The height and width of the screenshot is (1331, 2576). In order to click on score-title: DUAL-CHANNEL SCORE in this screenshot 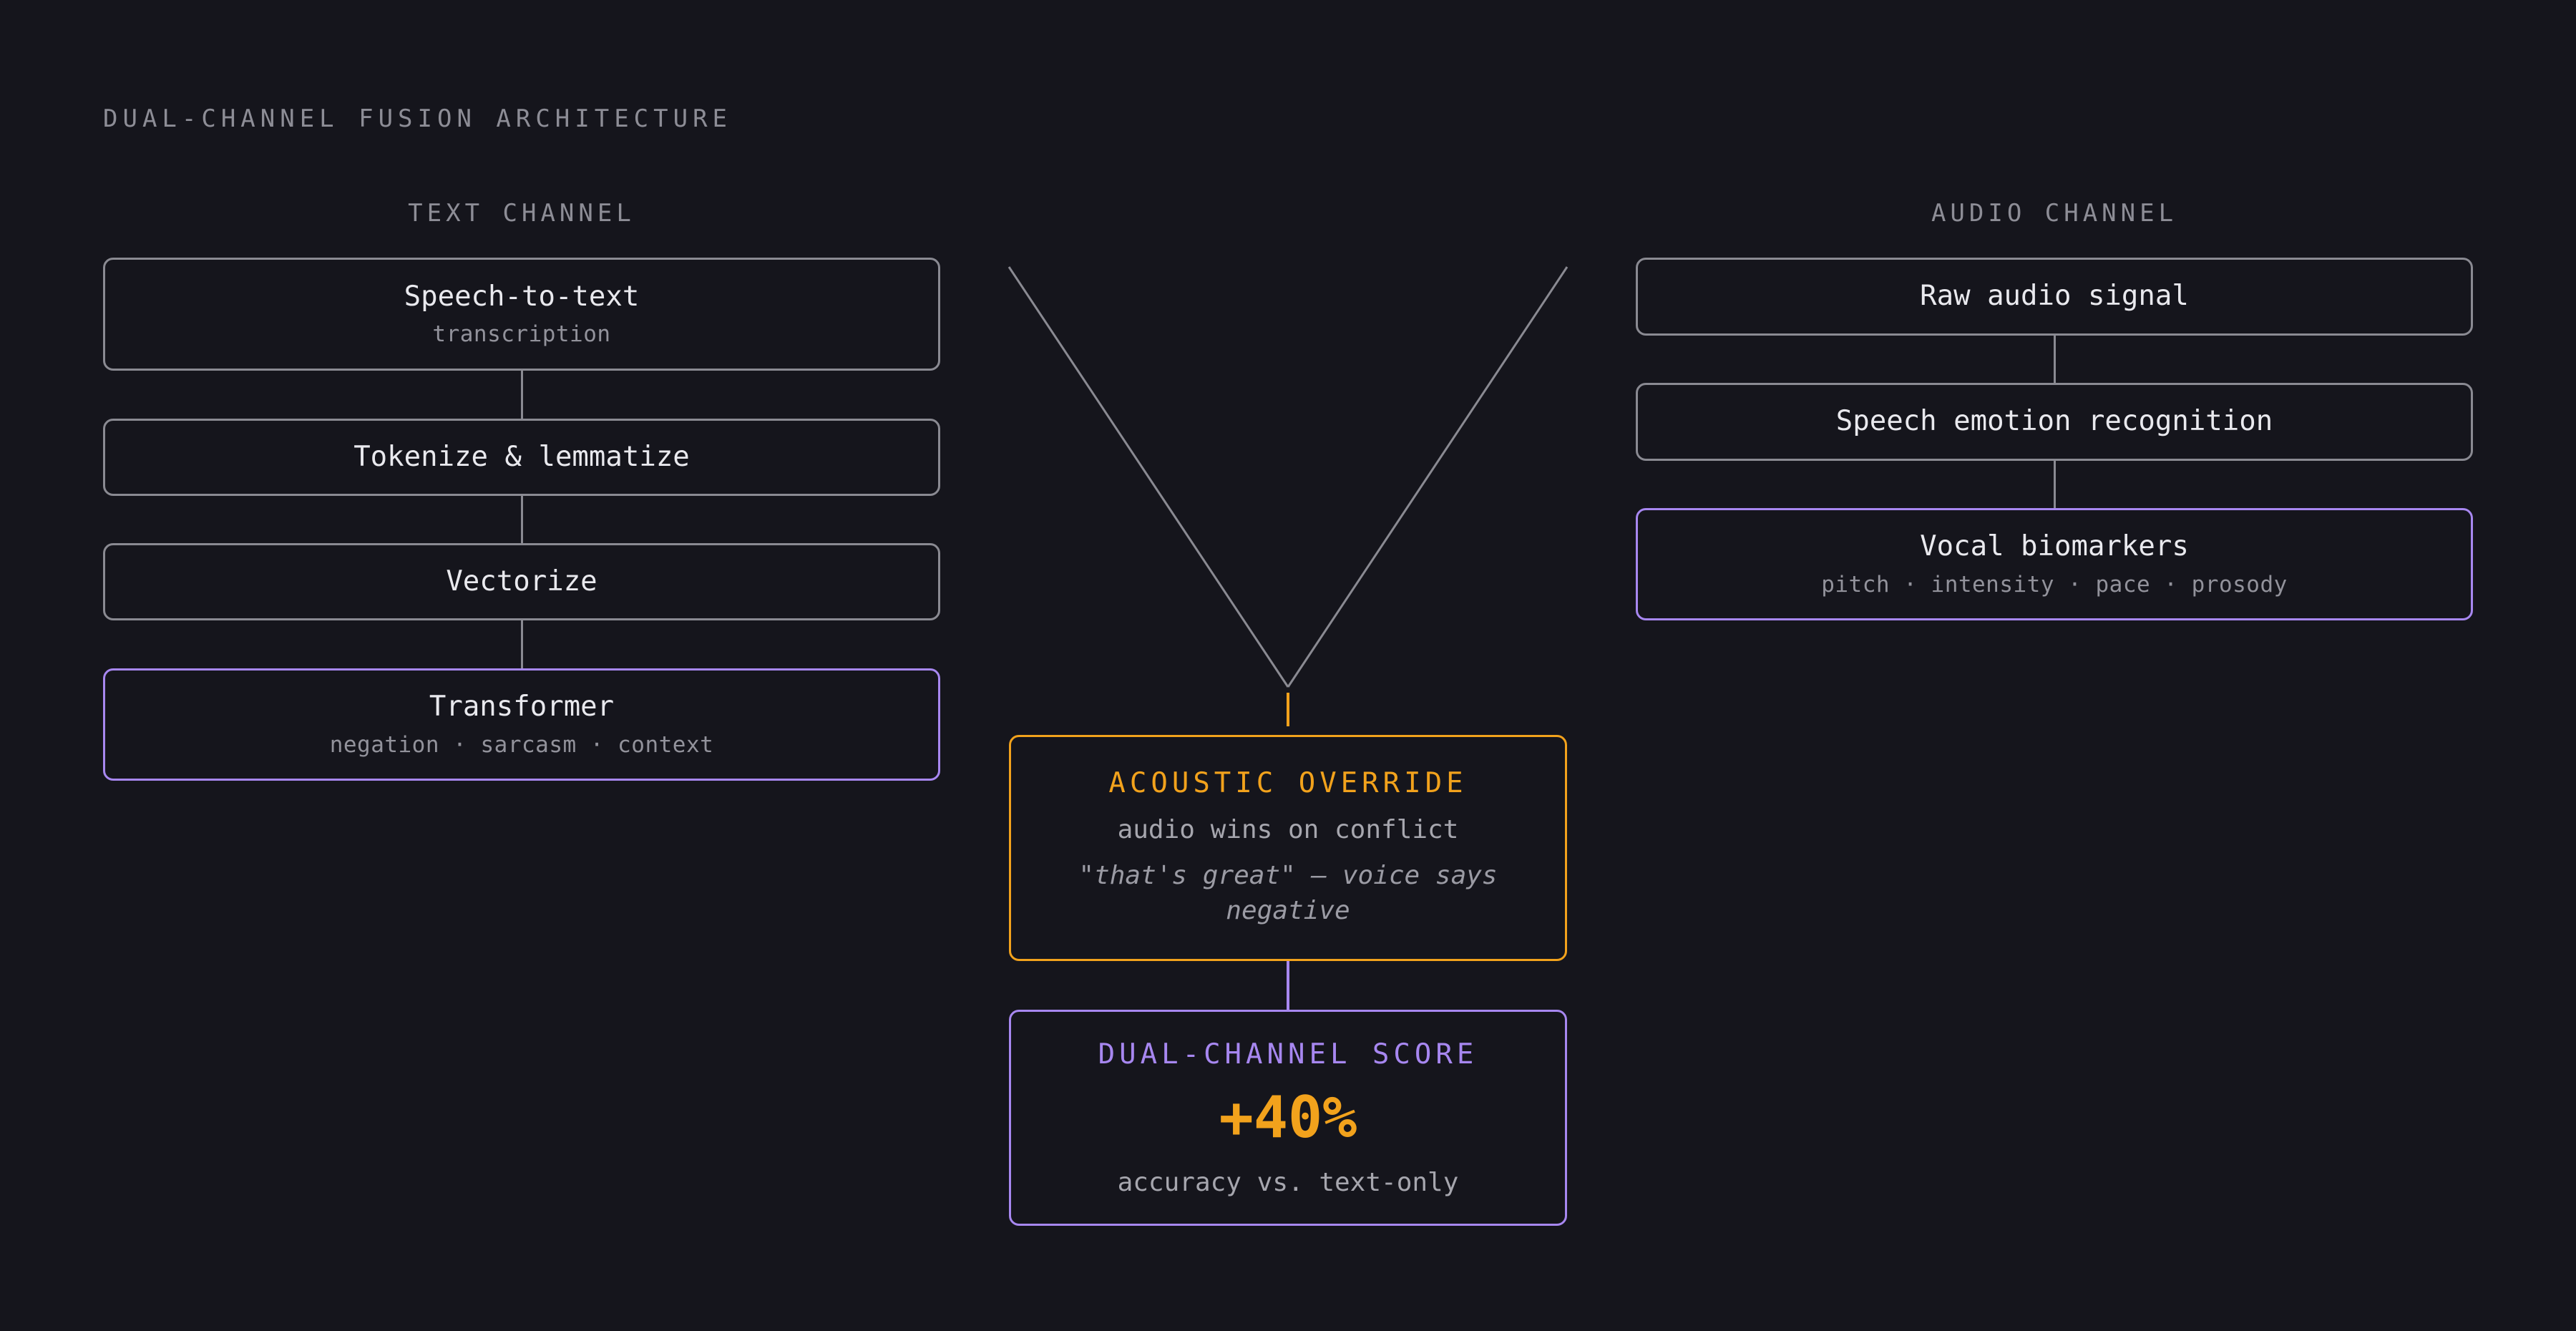, I will do `click(1288, 1054)`.